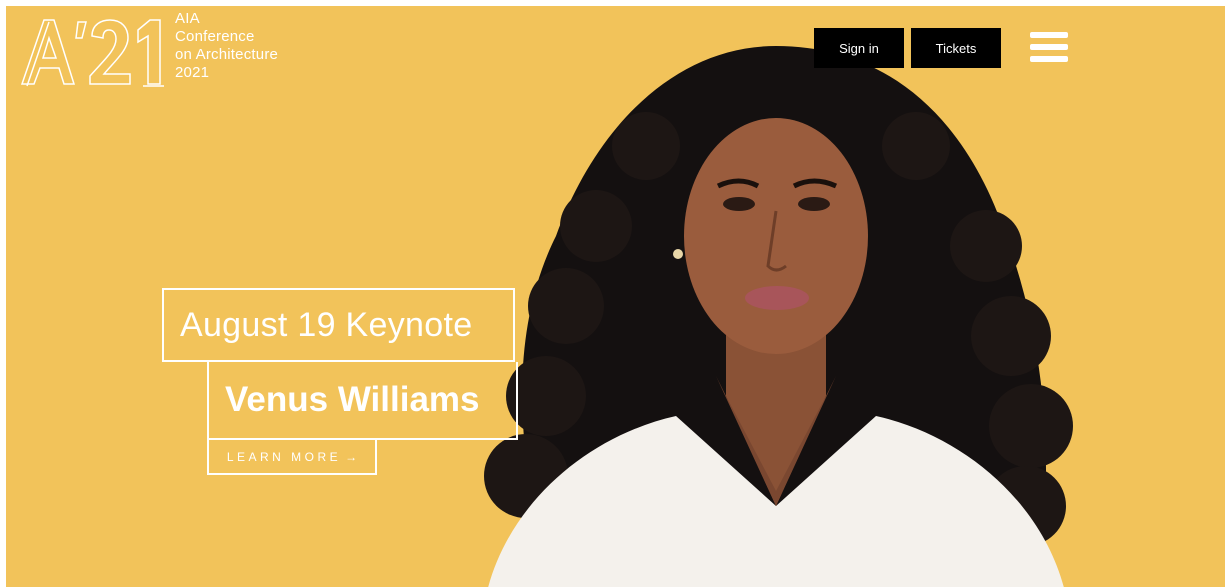 The height and width of the screenshot is (587, 1225). Describe the element at coordinates (215, 36) in the screenshot. I see `logo-line: Conference` at that location.